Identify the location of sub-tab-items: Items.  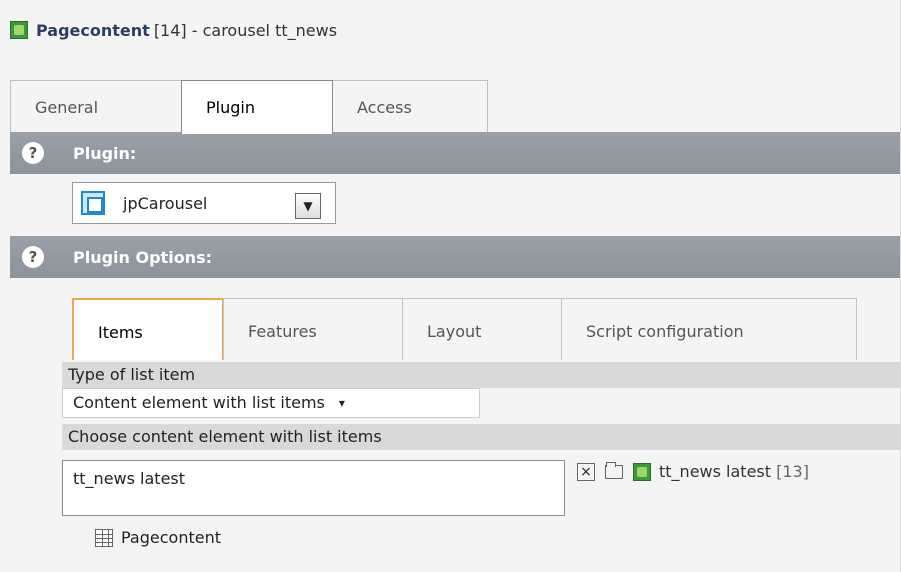
(148, 329).